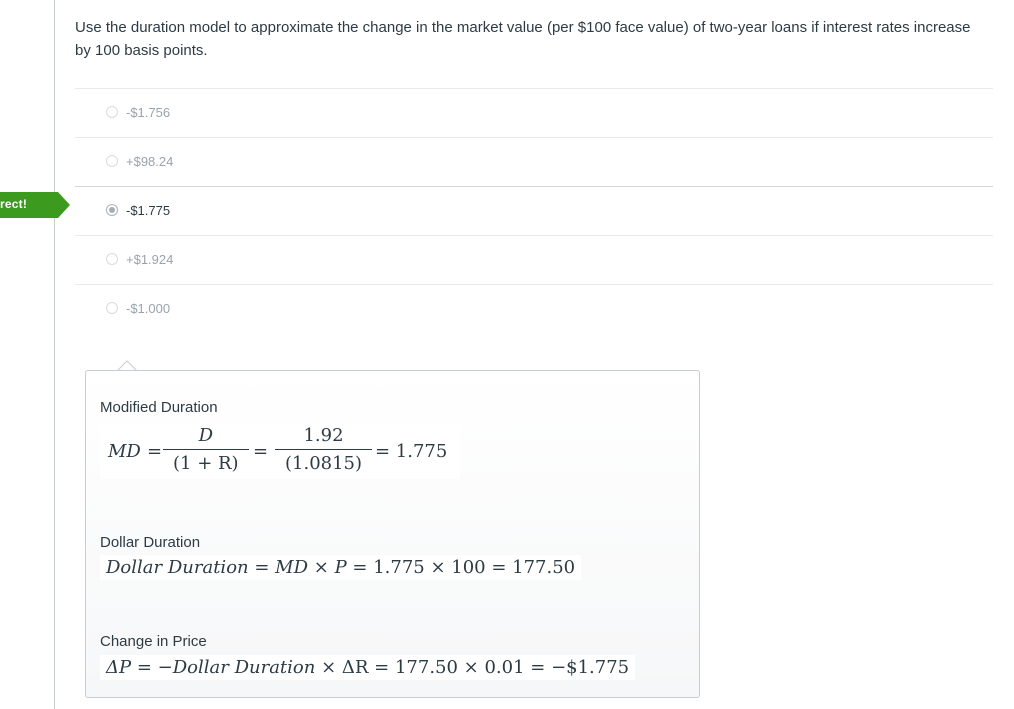 This screenshot has height=709, width=1014. I want to click on fraction-numeric: 1.92 (1.0815), so click(324, 449).